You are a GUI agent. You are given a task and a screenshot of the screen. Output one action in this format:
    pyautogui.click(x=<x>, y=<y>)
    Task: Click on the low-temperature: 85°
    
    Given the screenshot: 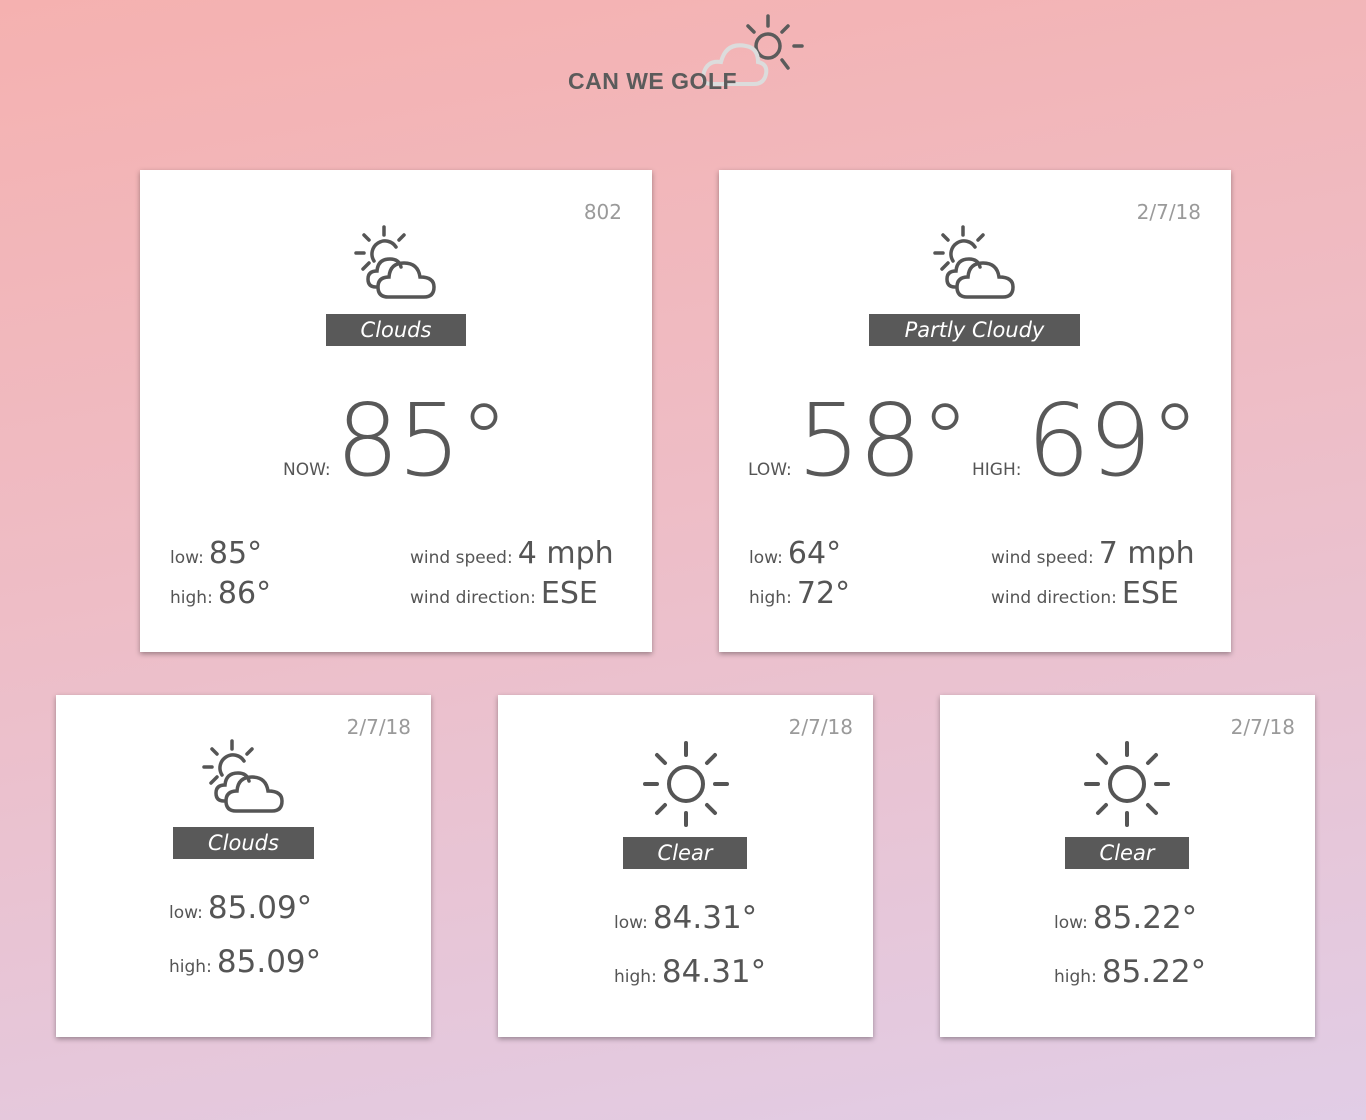 What is the action you would take?
    pyautogui.click(x=235, y=553)
    